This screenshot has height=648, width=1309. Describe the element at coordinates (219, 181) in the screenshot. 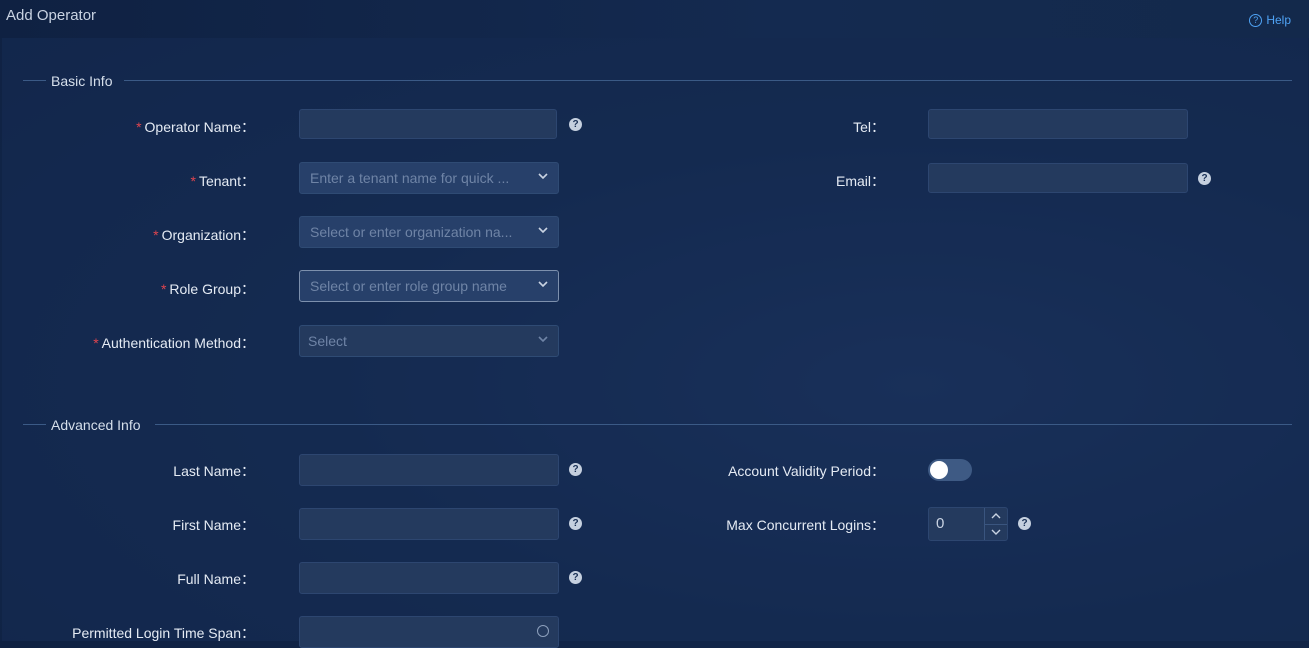

I see `tenant-text: Tenant` at that location.